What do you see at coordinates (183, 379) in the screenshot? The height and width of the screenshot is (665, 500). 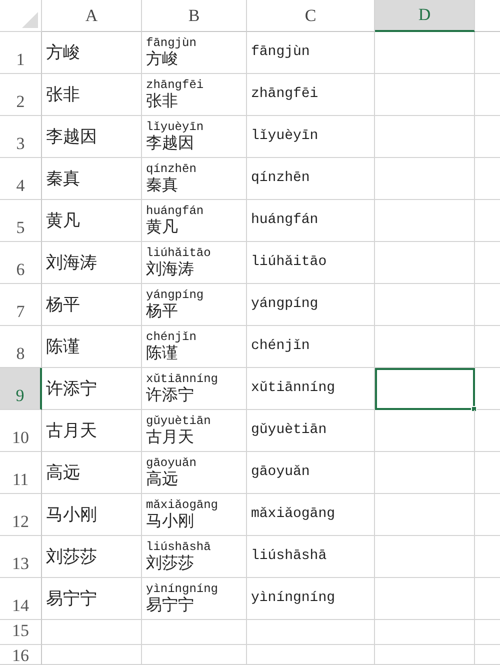 I see `phonetic-text: xǔtiānníng` at bounding box center [183, 379].